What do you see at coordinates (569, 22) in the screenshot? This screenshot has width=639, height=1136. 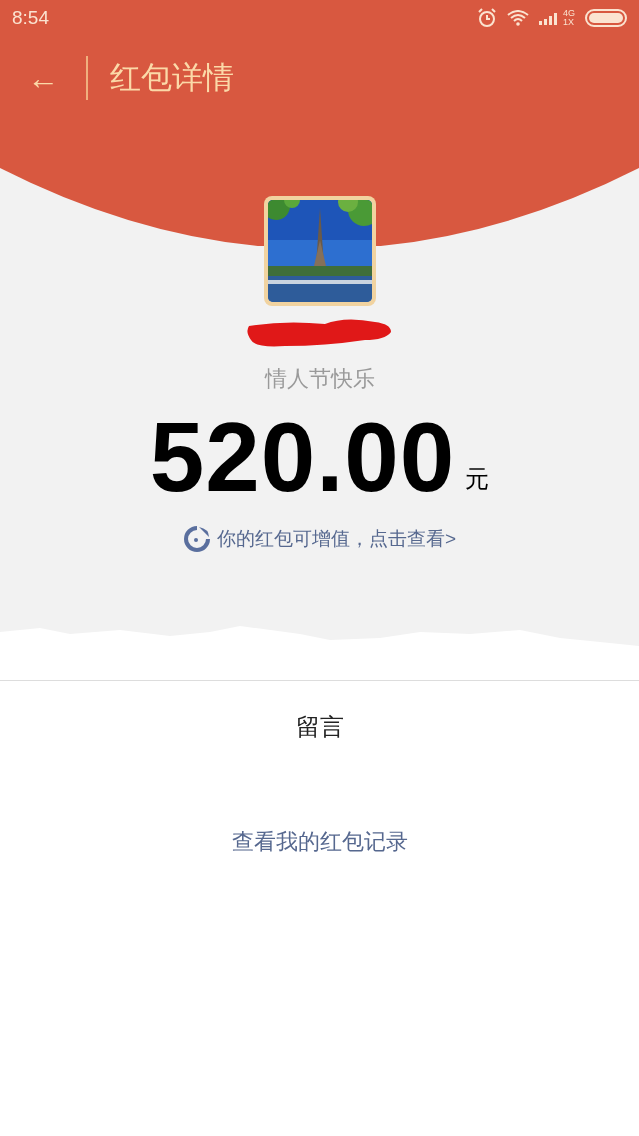 I see `network-type: 1X` at bounding box center [569, 22].